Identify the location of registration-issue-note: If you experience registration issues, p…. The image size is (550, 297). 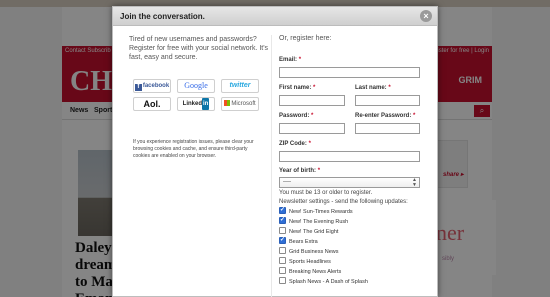
(193, 149).